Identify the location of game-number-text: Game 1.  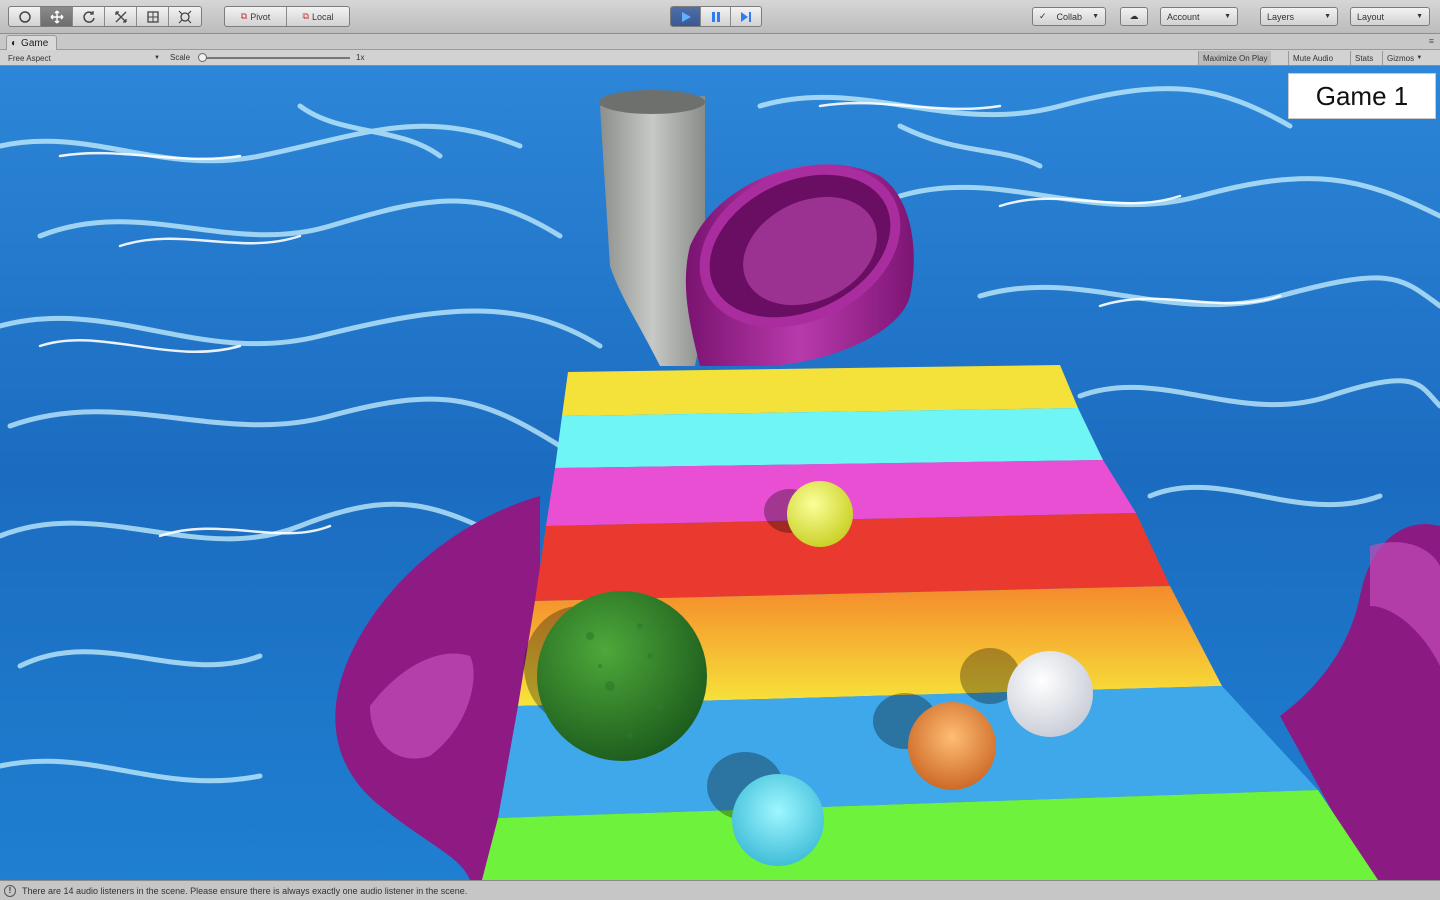
(1362, 95).